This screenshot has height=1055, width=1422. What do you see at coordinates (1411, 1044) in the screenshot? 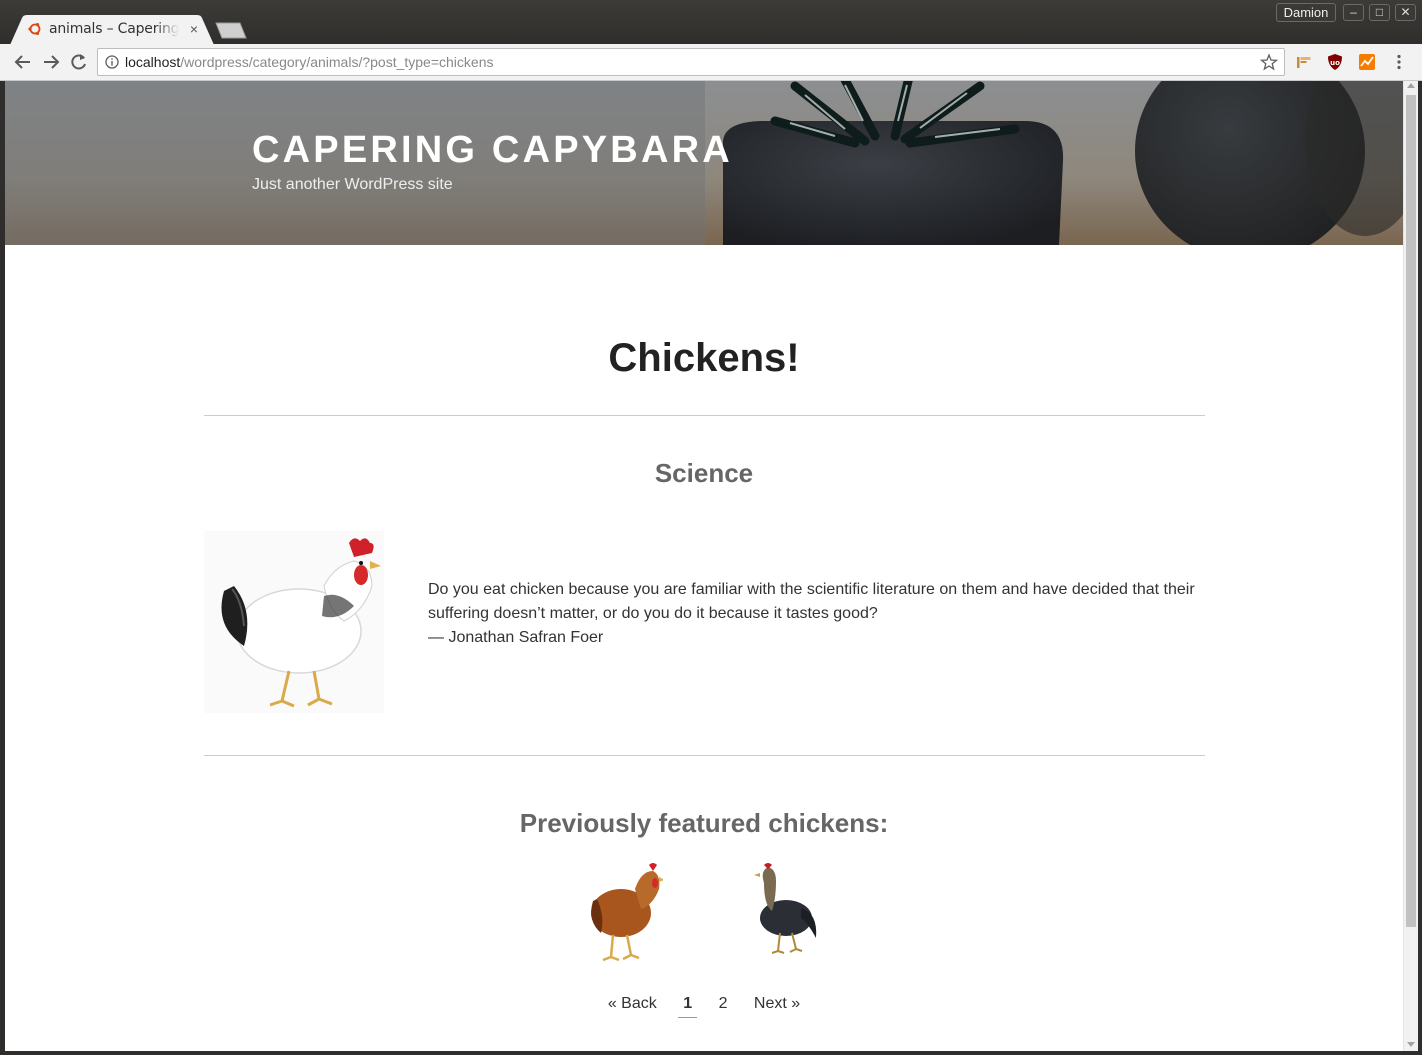
I see `scroll-down-arrow-icon` at bounding box center [1411, 1044].